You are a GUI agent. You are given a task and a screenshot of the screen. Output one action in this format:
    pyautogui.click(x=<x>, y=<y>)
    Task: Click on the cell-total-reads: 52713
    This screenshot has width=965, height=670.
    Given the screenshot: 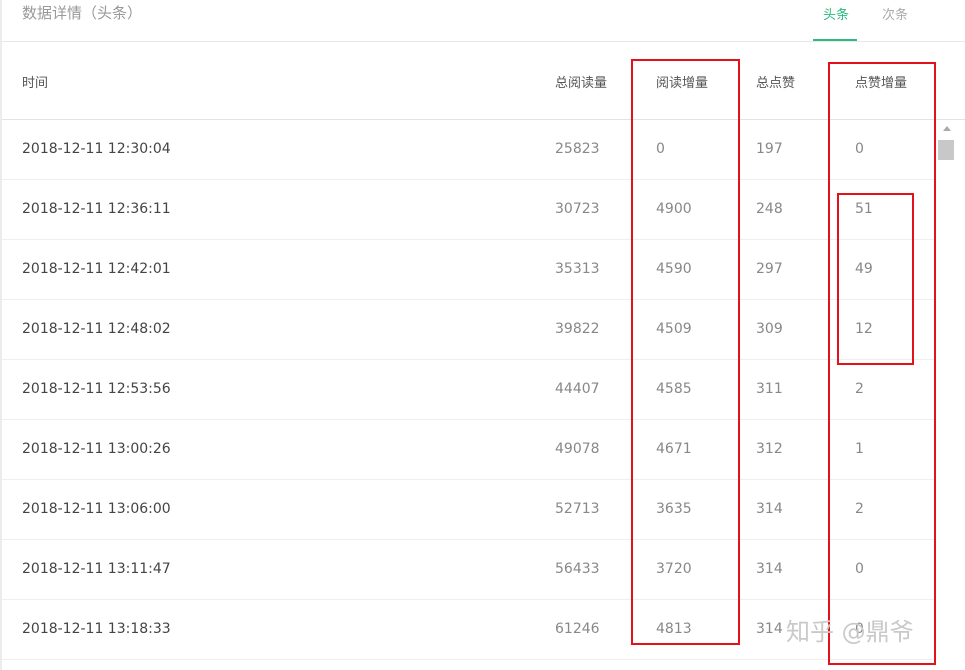 What is the action you would take?
    pyautogui.click(x=577, y=509)
    